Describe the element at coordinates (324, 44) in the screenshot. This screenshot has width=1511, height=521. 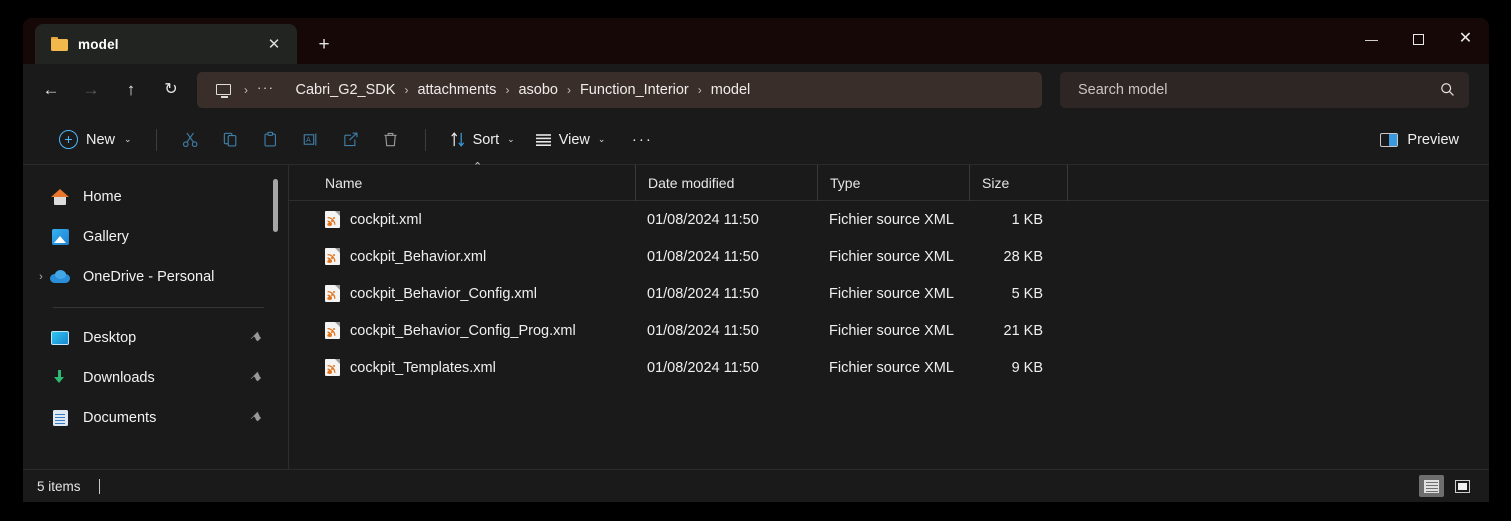
I see `new-tab-button: +` at that location.